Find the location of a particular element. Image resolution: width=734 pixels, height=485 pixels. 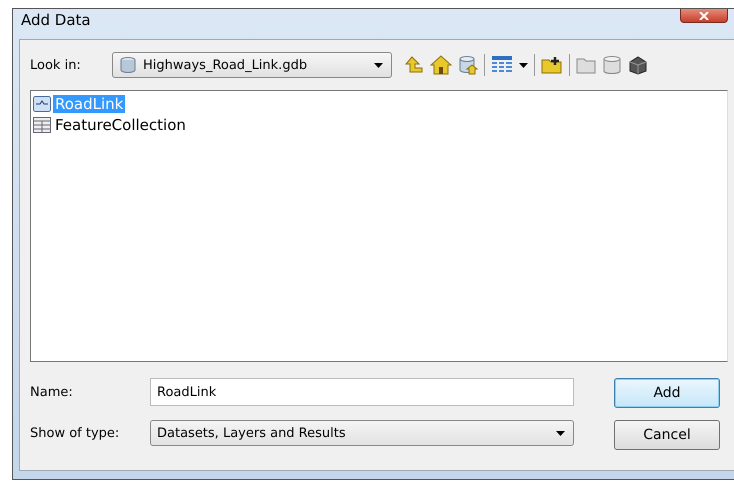

new-folder-icon is located at coordinates (552, 65).